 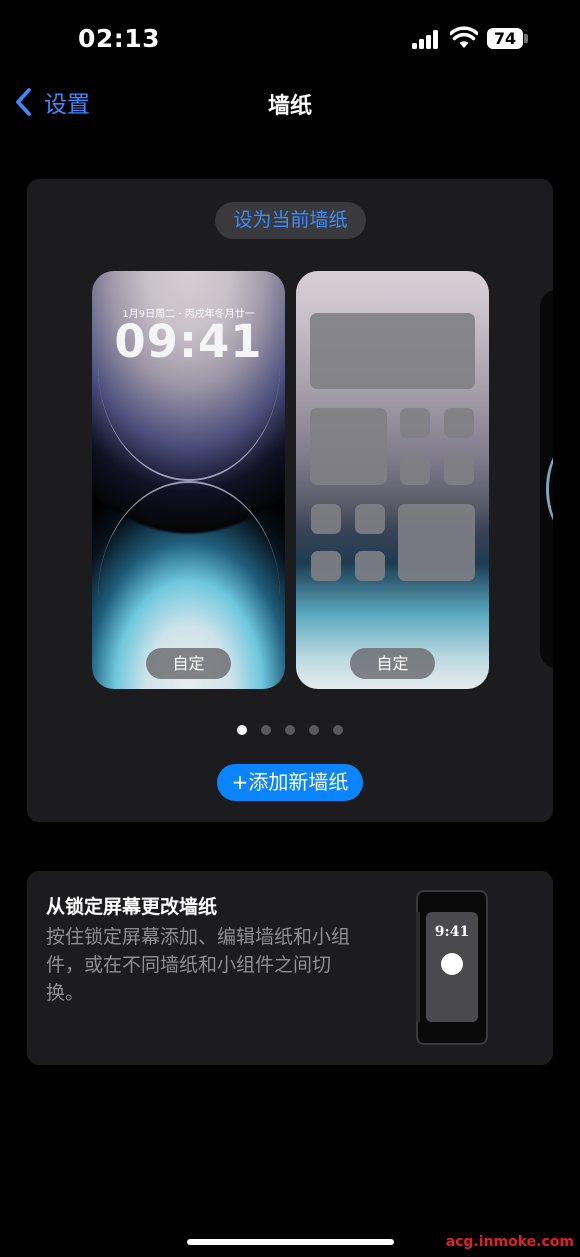 I want to click on home-indicator, so click(x=290, y=1242).